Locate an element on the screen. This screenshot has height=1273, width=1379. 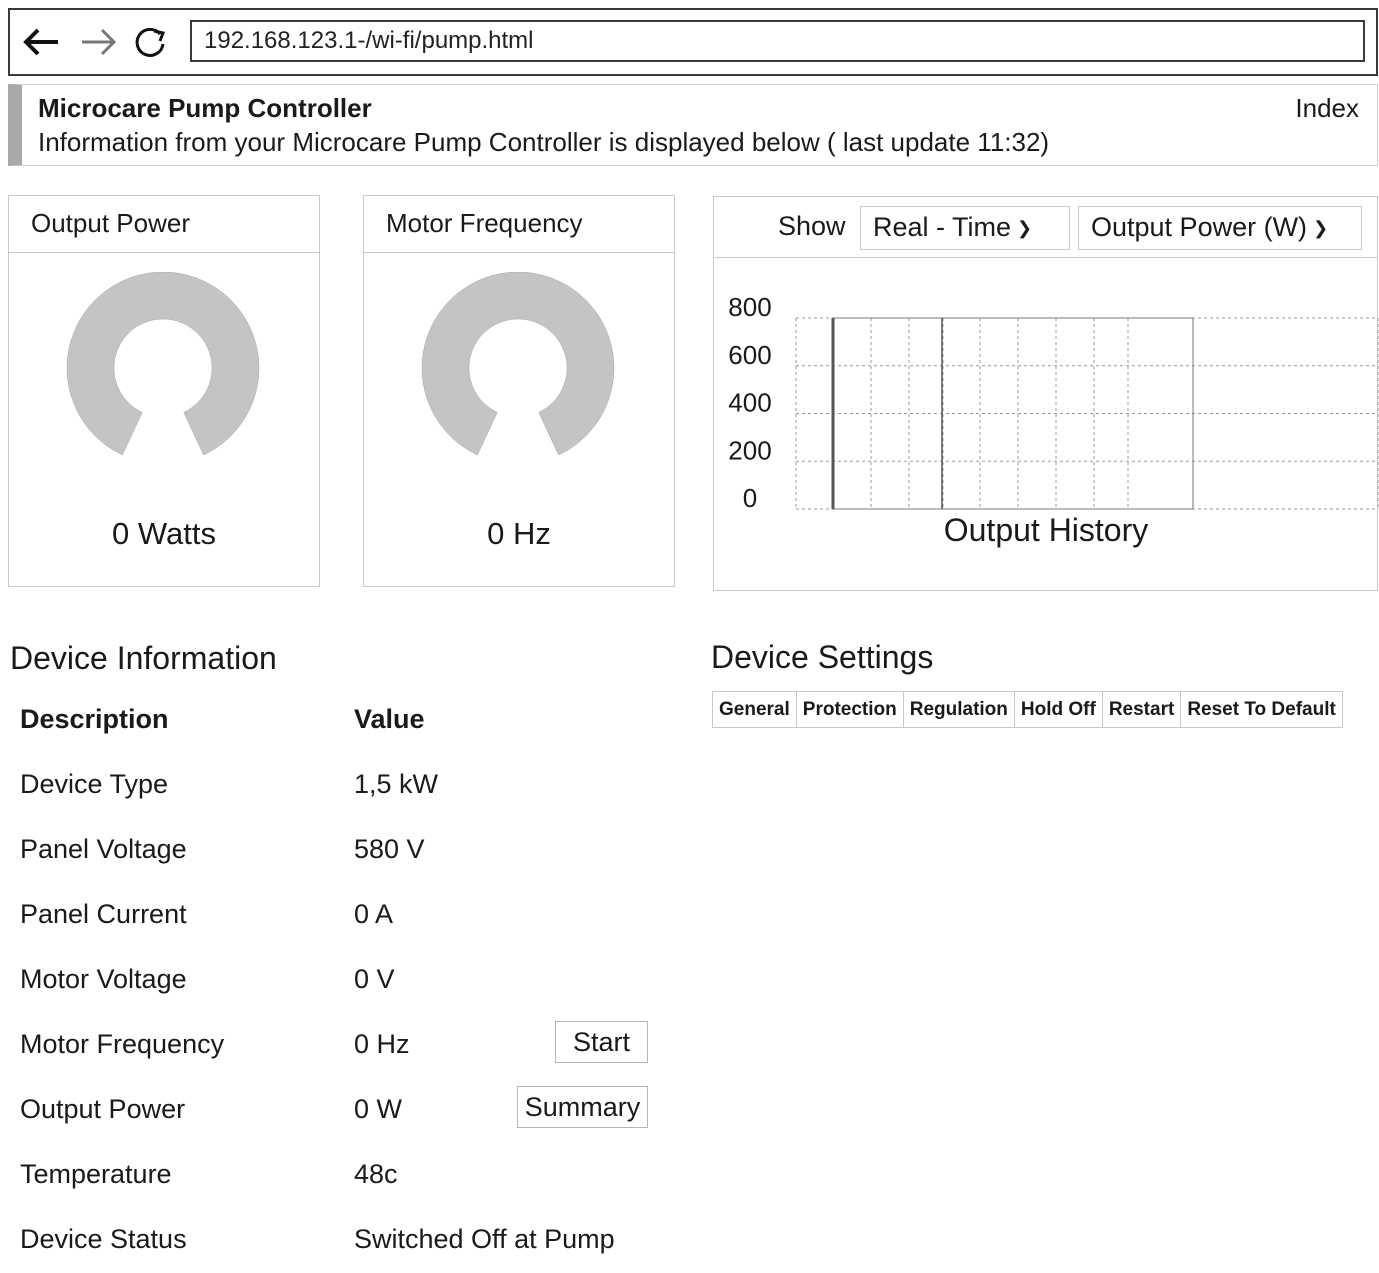
device-settings-title: Device Settings is located at coordinates (822, 657).